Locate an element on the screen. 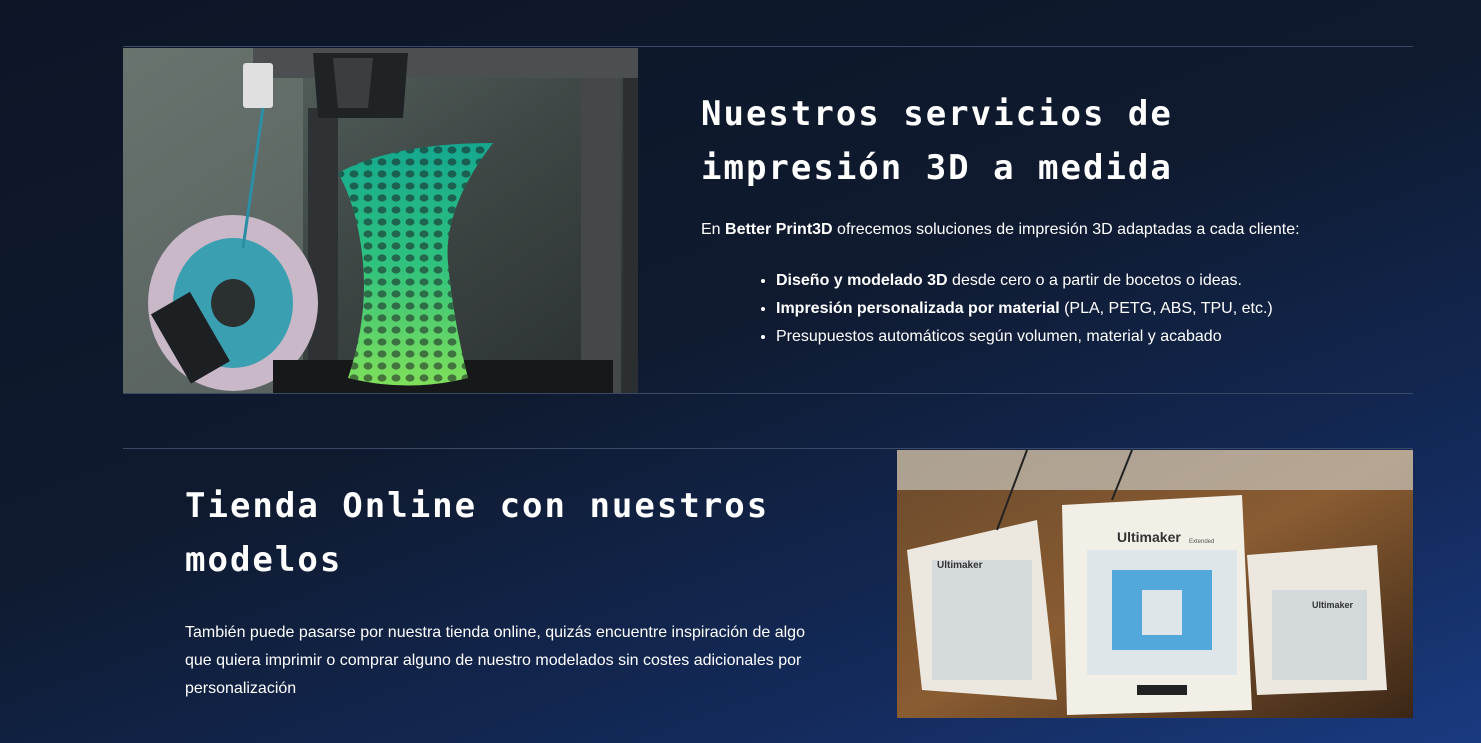  list-item-bold: Impresión personalizada por material is located at coordinates (918, 308).